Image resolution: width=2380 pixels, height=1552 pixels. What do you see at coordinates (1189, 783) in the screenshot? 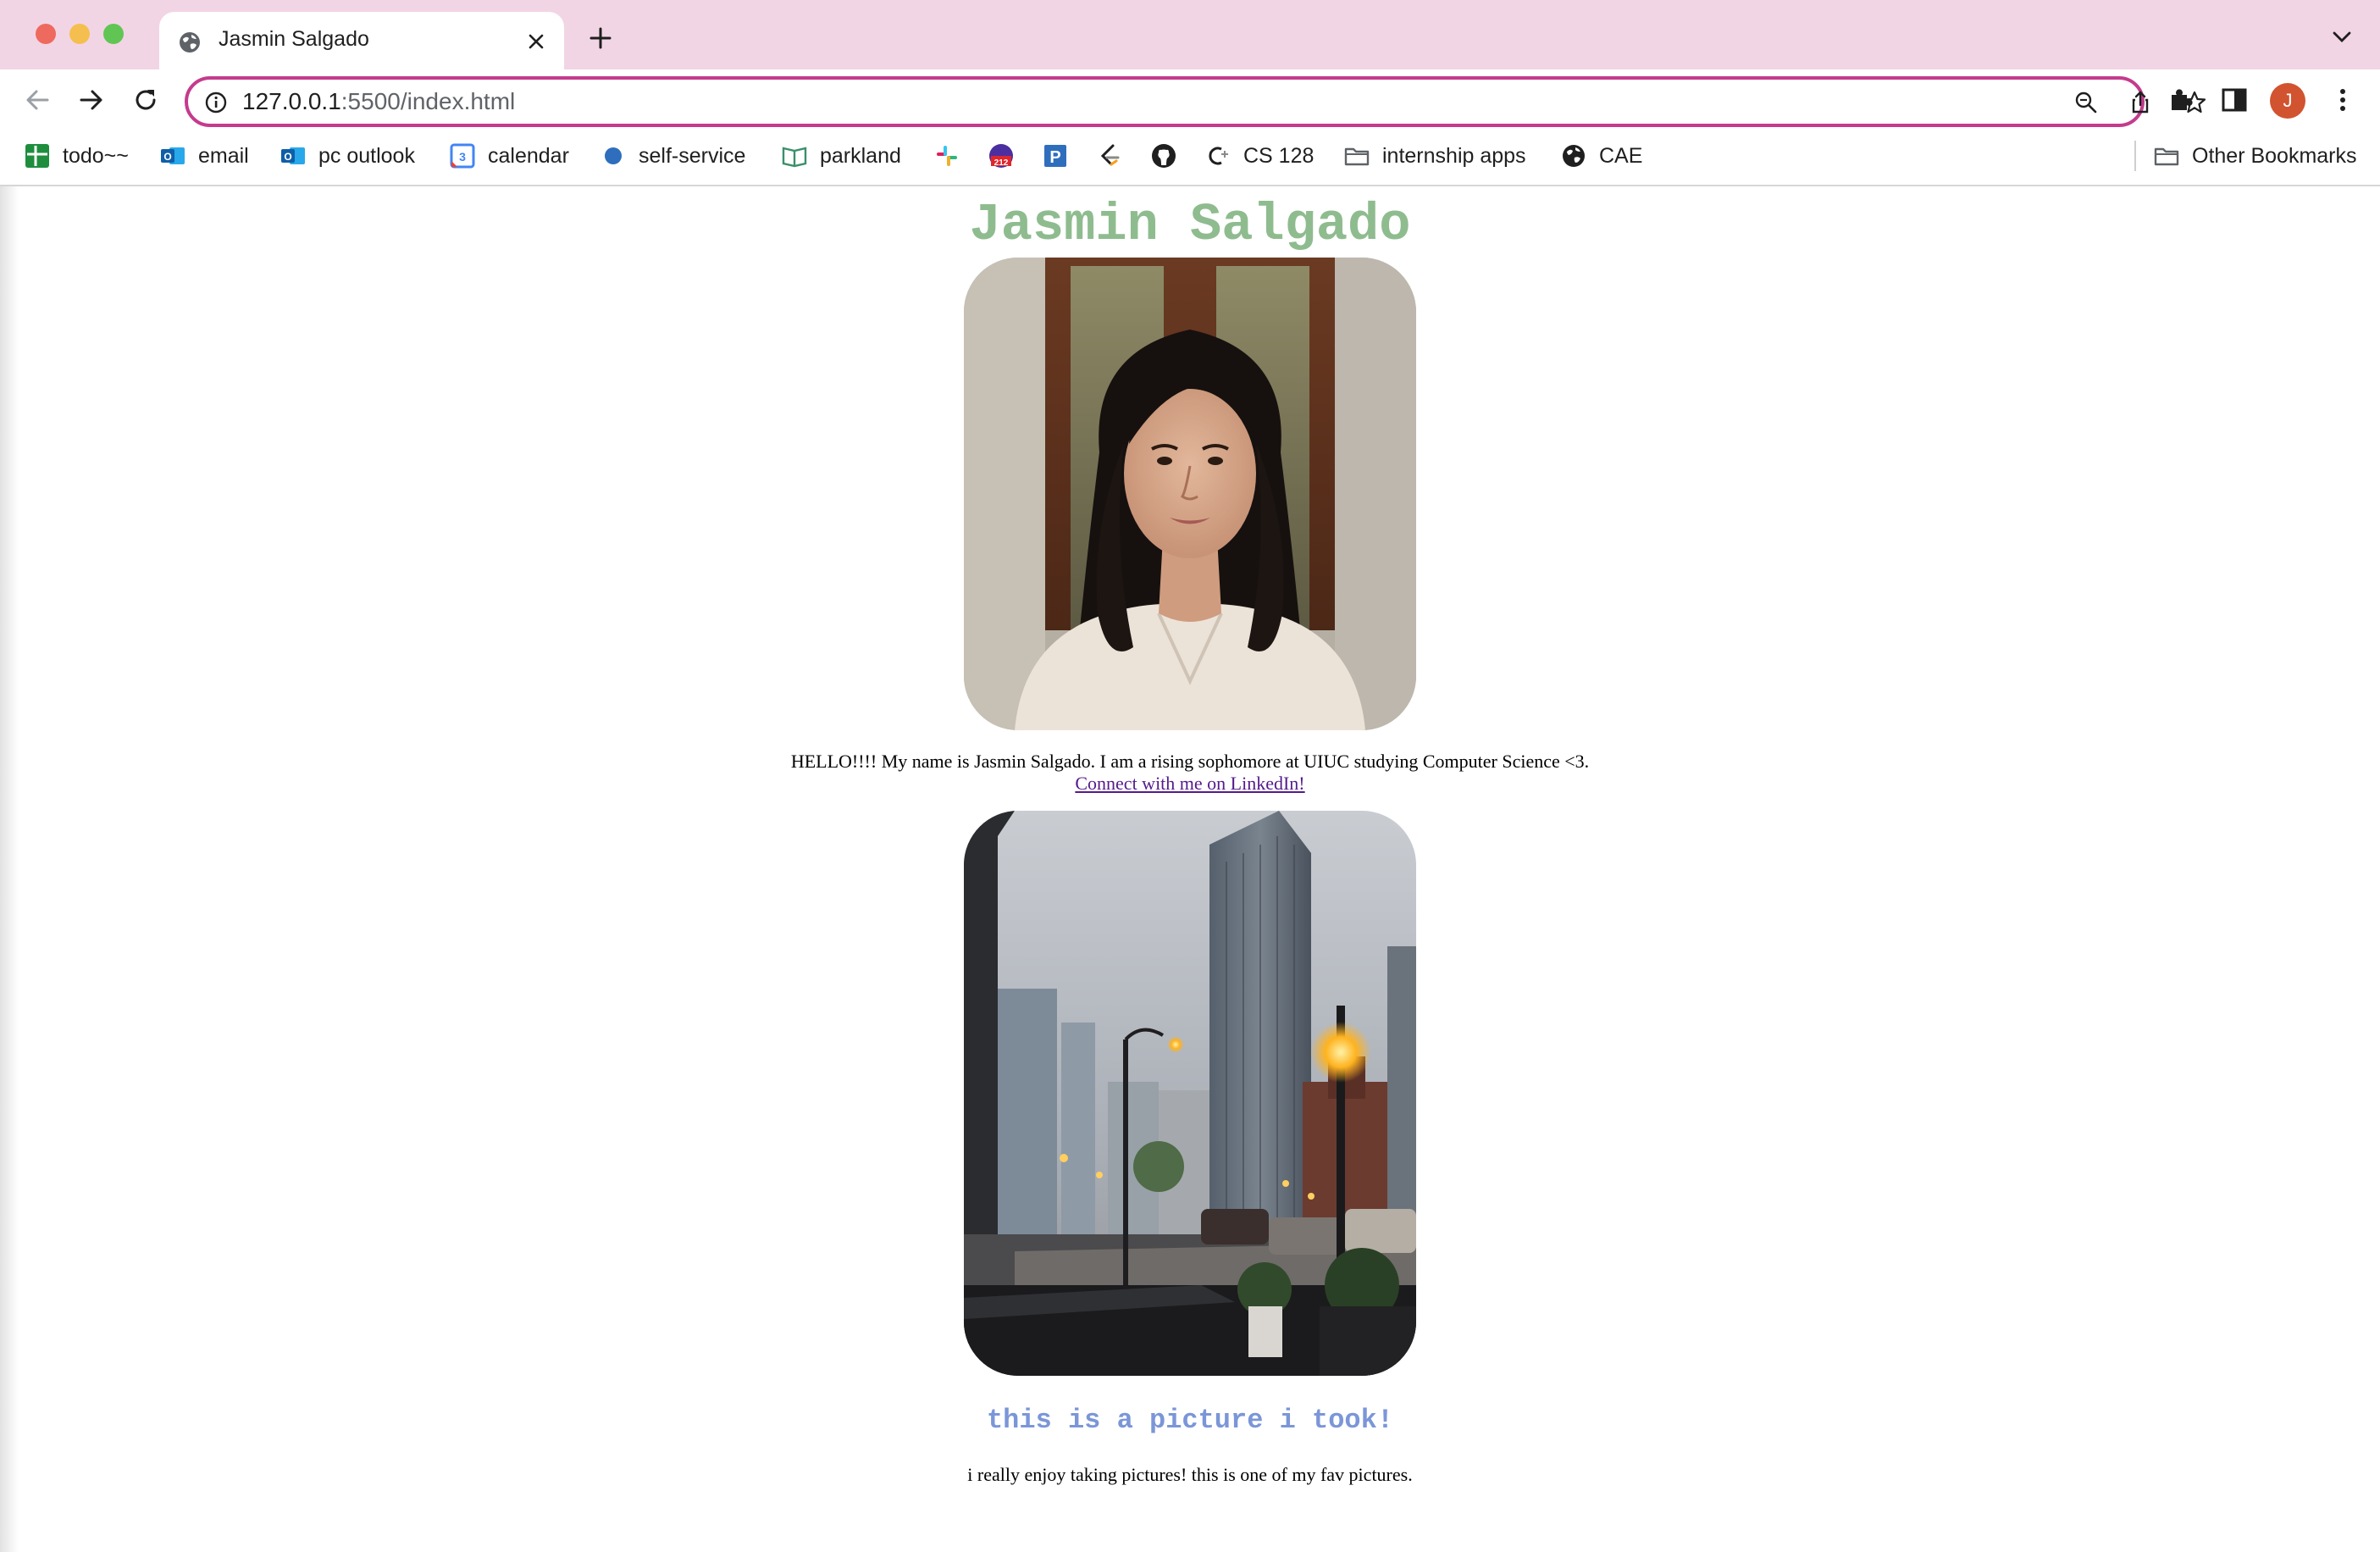
I see `linkedin-link: Connect with me on LinkedIn!` at bounding box center [1189, 783].